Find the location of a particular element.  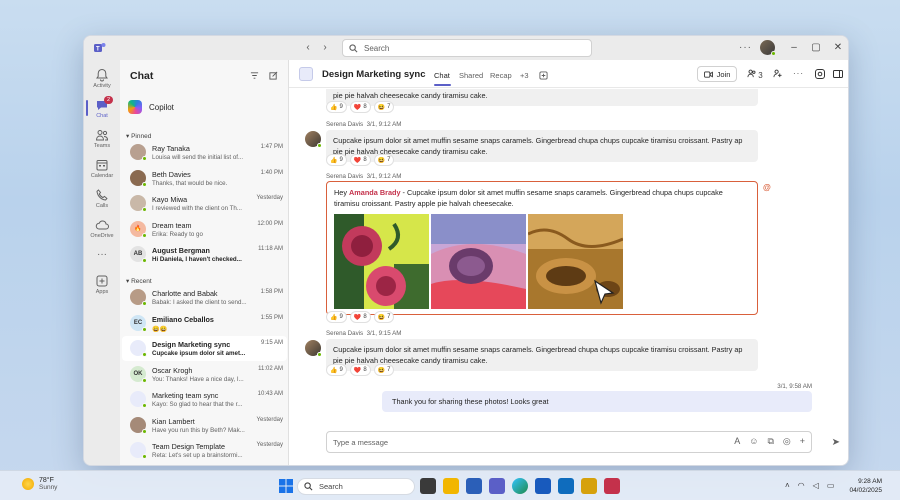

tab-chat: Chat is located at coordinates (442, 75).